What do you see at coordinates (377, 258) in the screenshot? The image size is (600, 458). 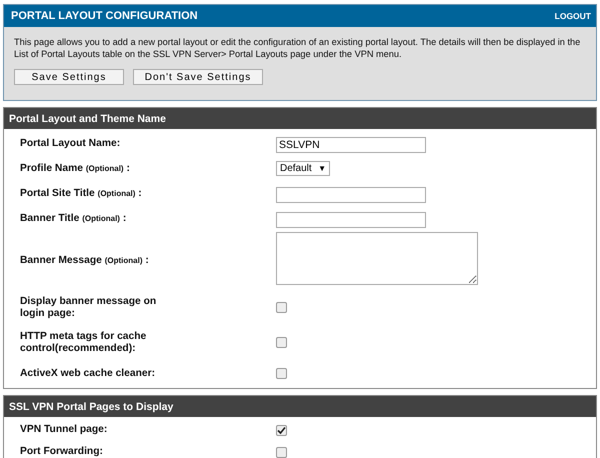 I see `message-textarea` at bounding box center [377, 258].